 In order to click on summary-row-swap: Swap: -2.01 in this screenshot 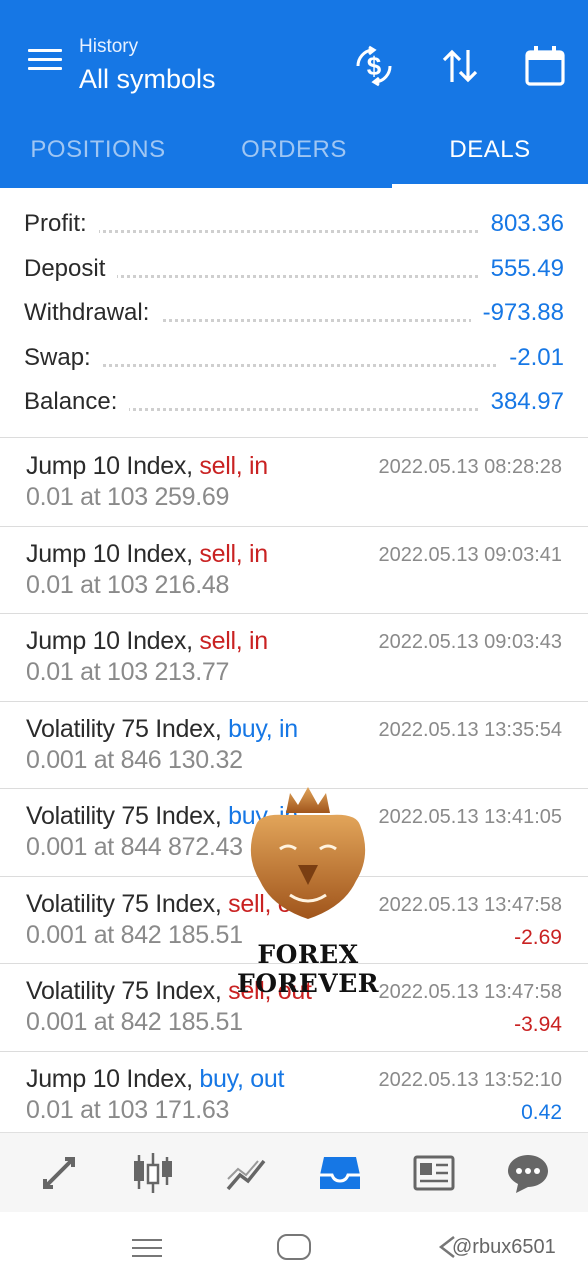, I will do `click(294, 356)`.